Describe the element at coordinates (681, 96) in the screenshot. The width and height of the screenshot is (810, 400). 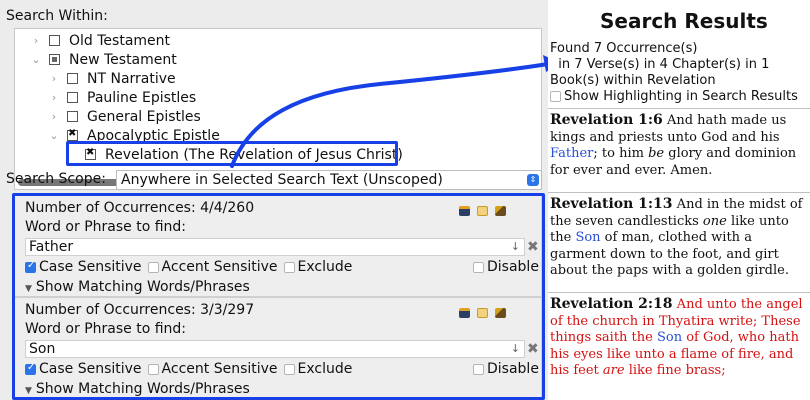
I see `show-highlighting-label: Show Highlighting in Search Results` at that location.